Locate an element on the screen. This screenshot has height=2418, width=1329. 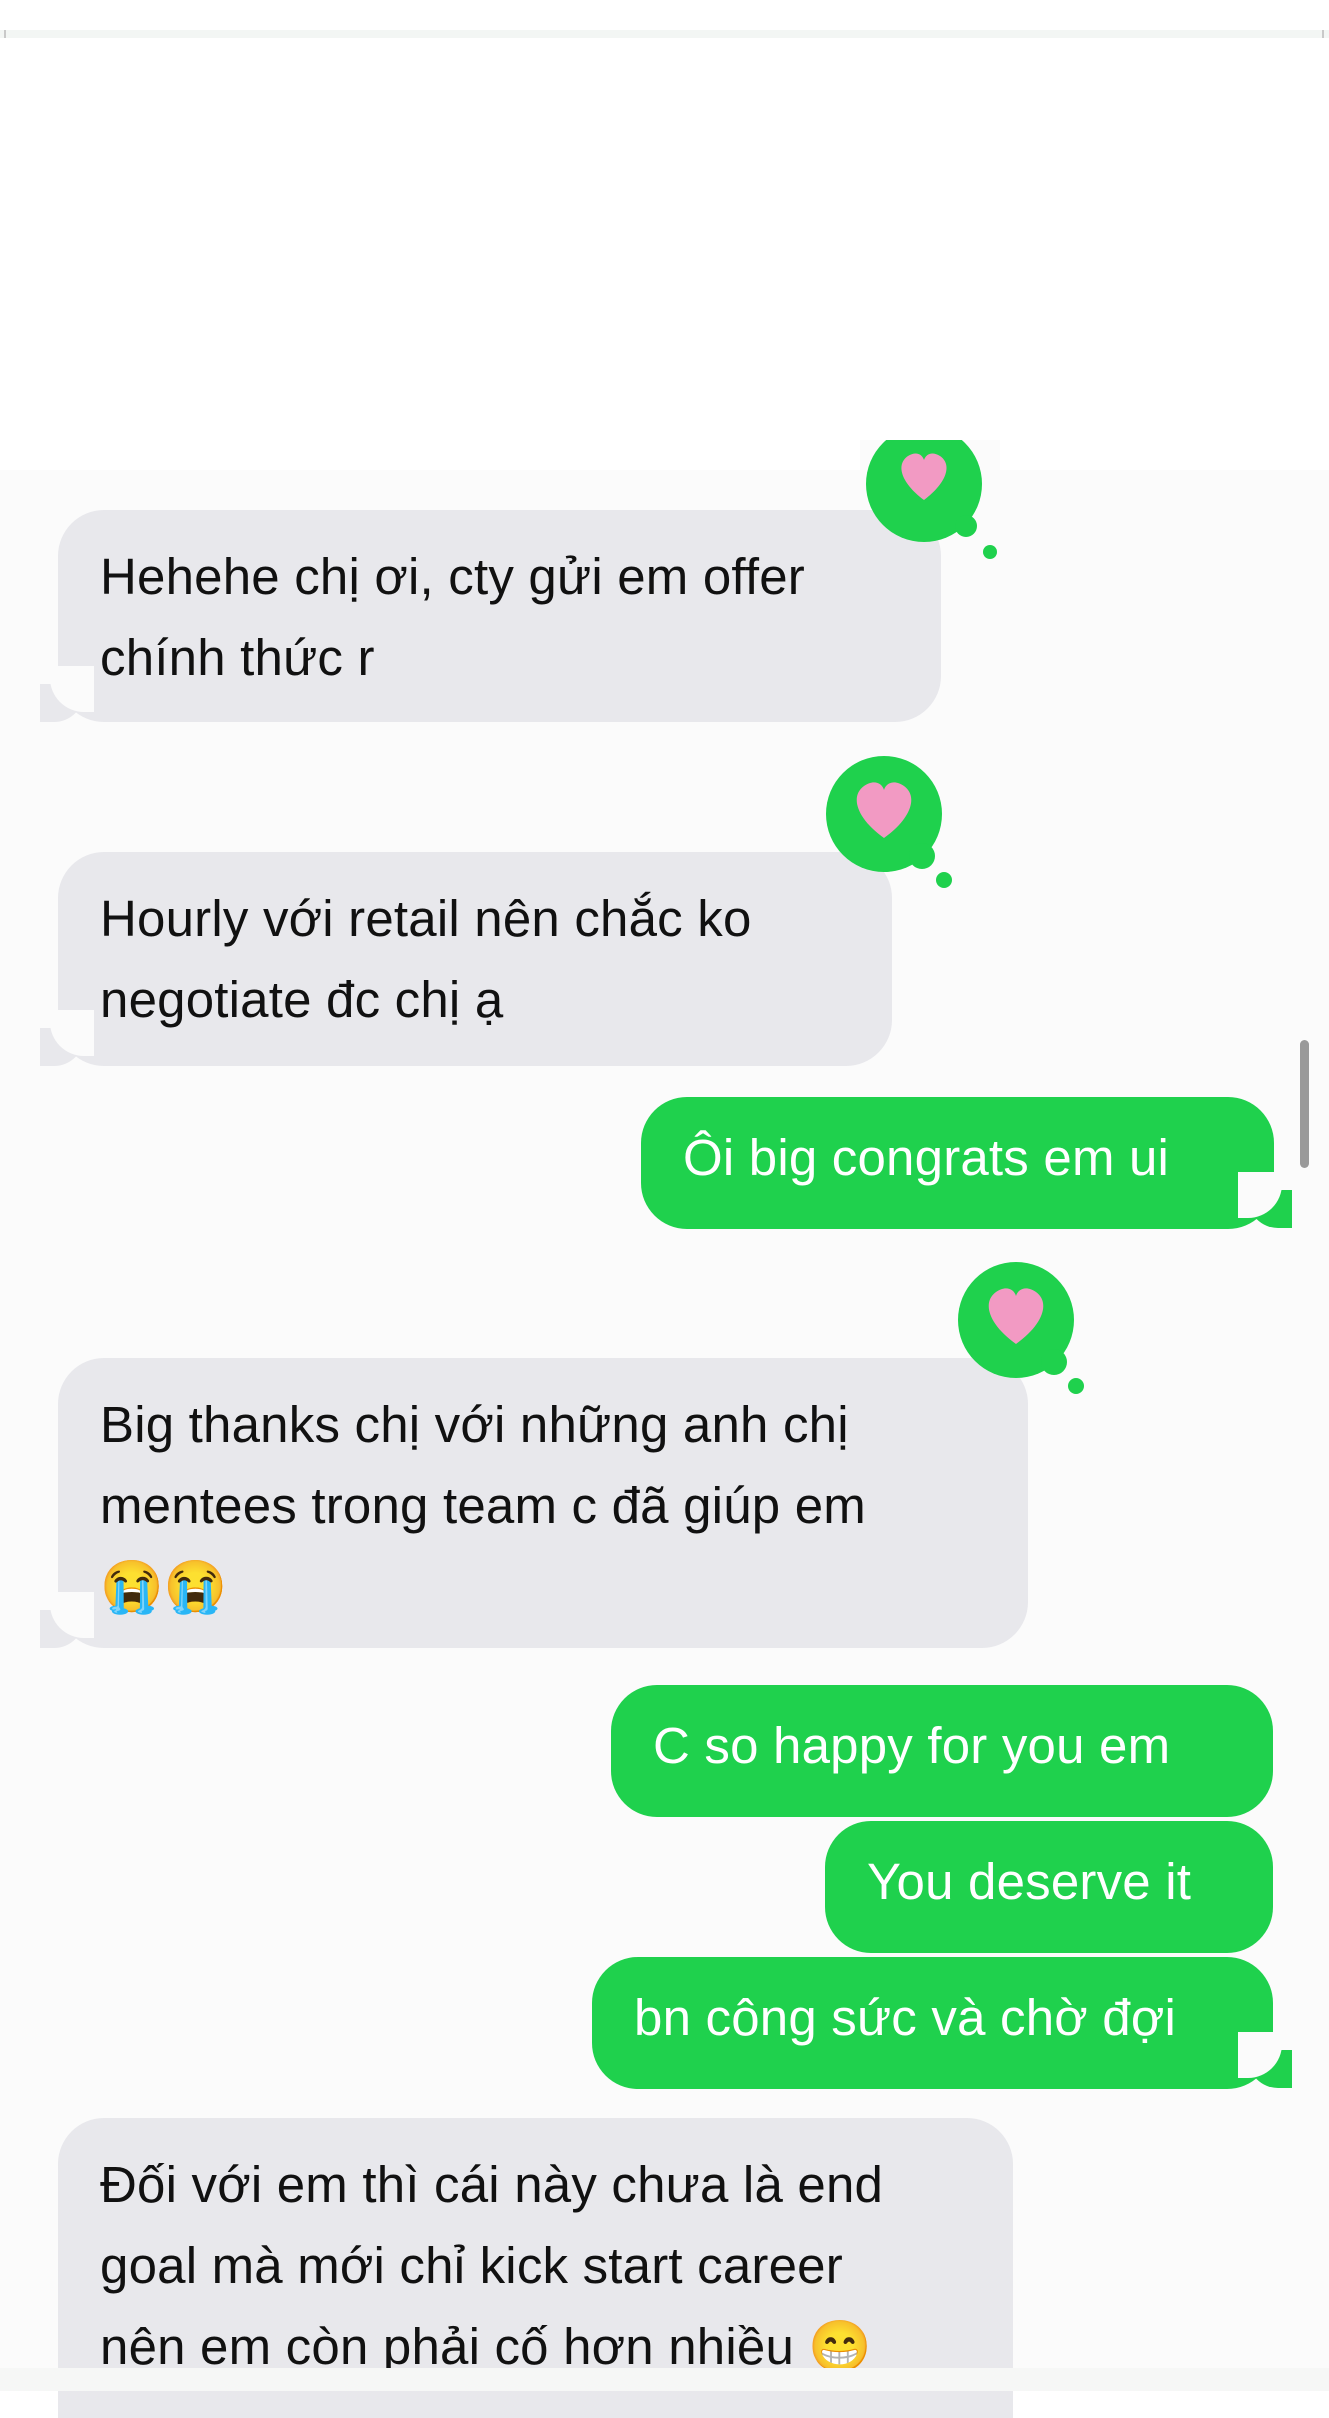
message-line: chính thức r is located at coordinates (237, 657).